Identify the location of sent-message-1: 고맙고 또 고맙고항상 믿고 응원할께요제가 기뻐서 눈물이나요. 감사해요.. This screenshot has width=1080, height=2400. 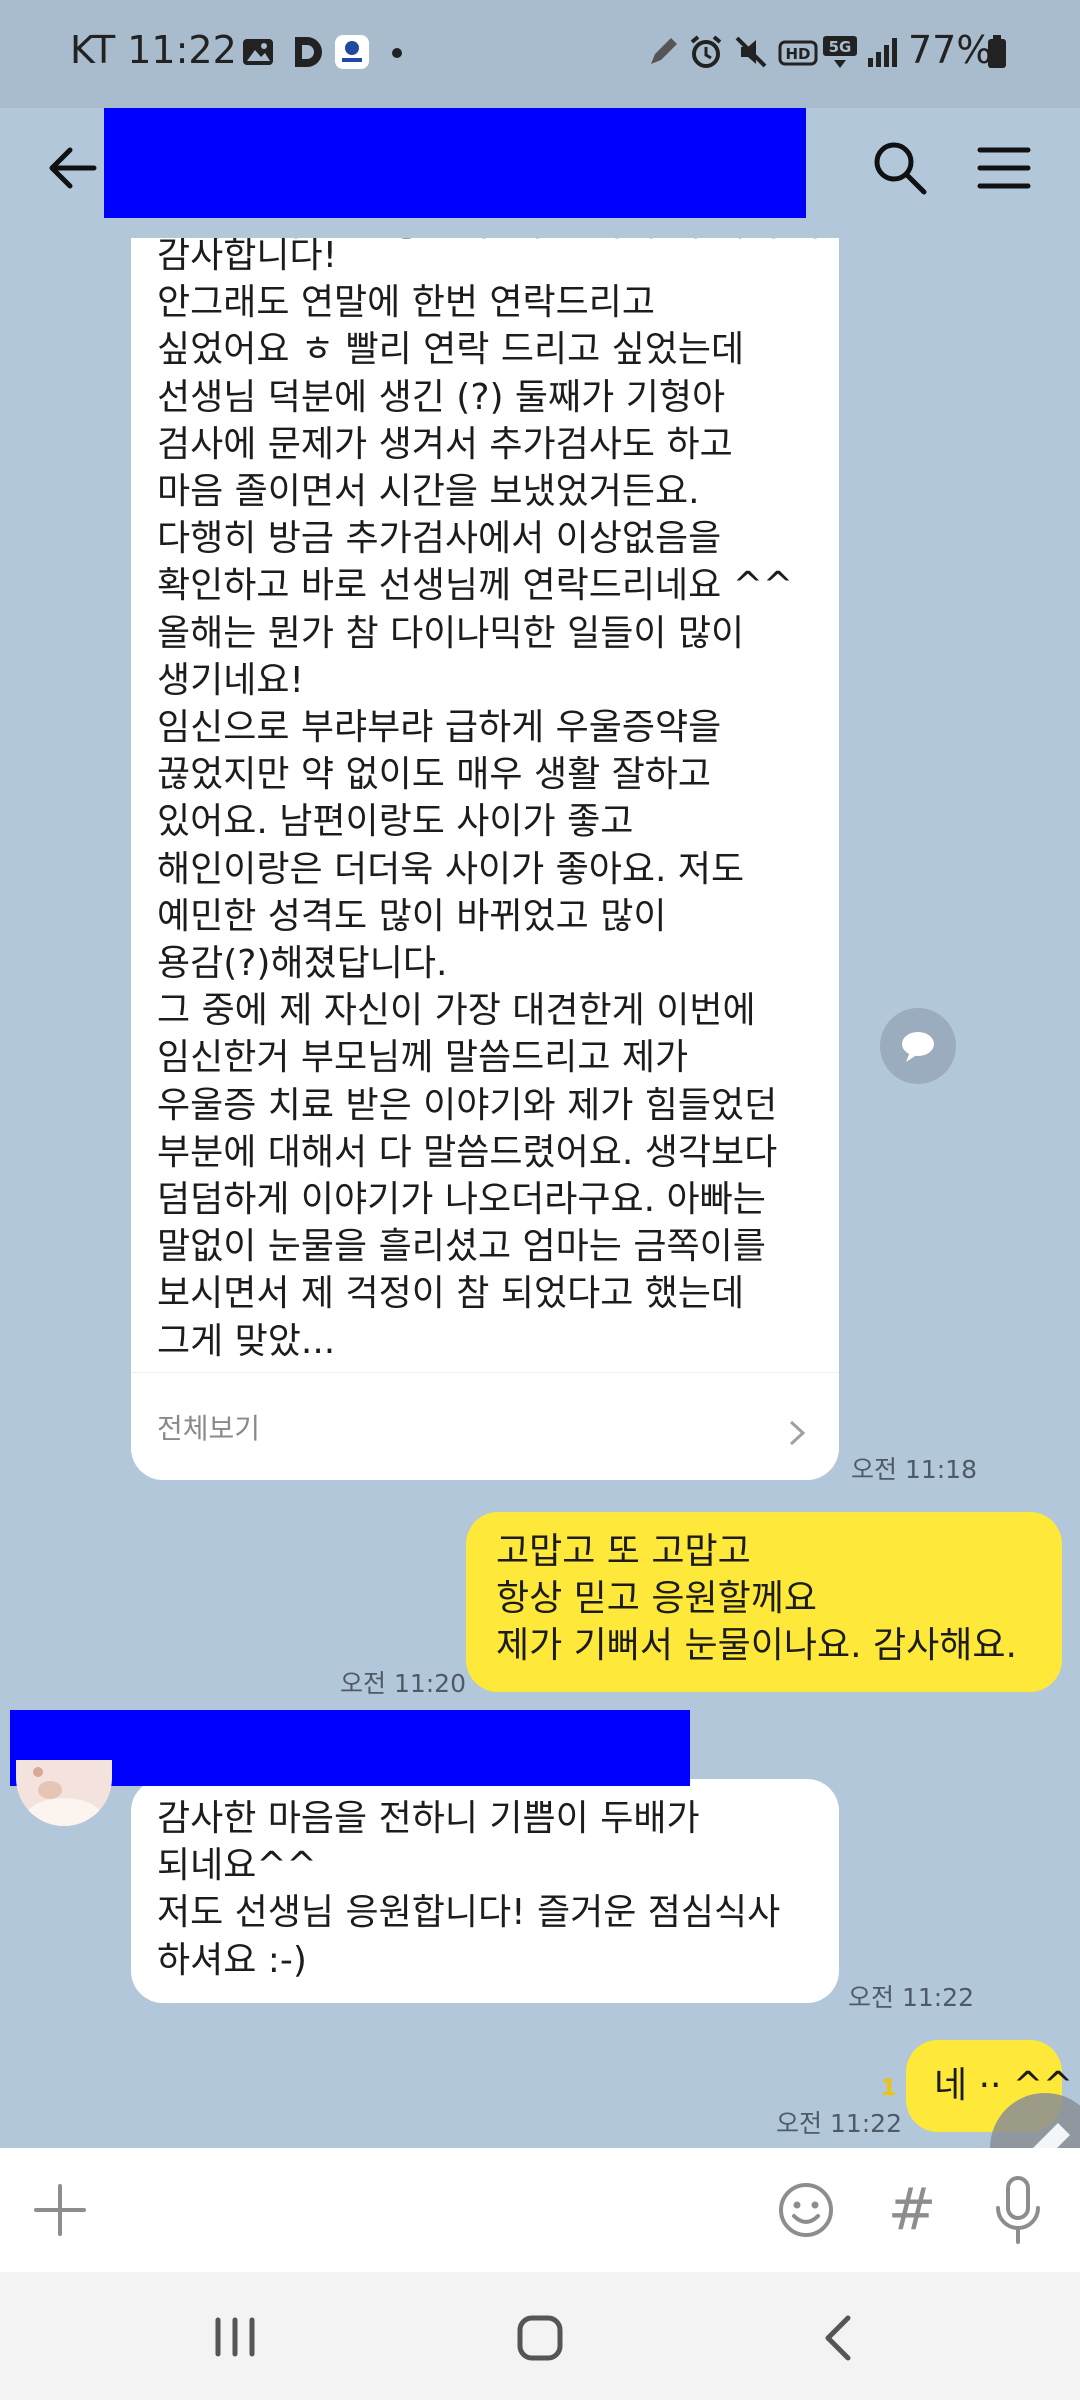
(764, 1602).